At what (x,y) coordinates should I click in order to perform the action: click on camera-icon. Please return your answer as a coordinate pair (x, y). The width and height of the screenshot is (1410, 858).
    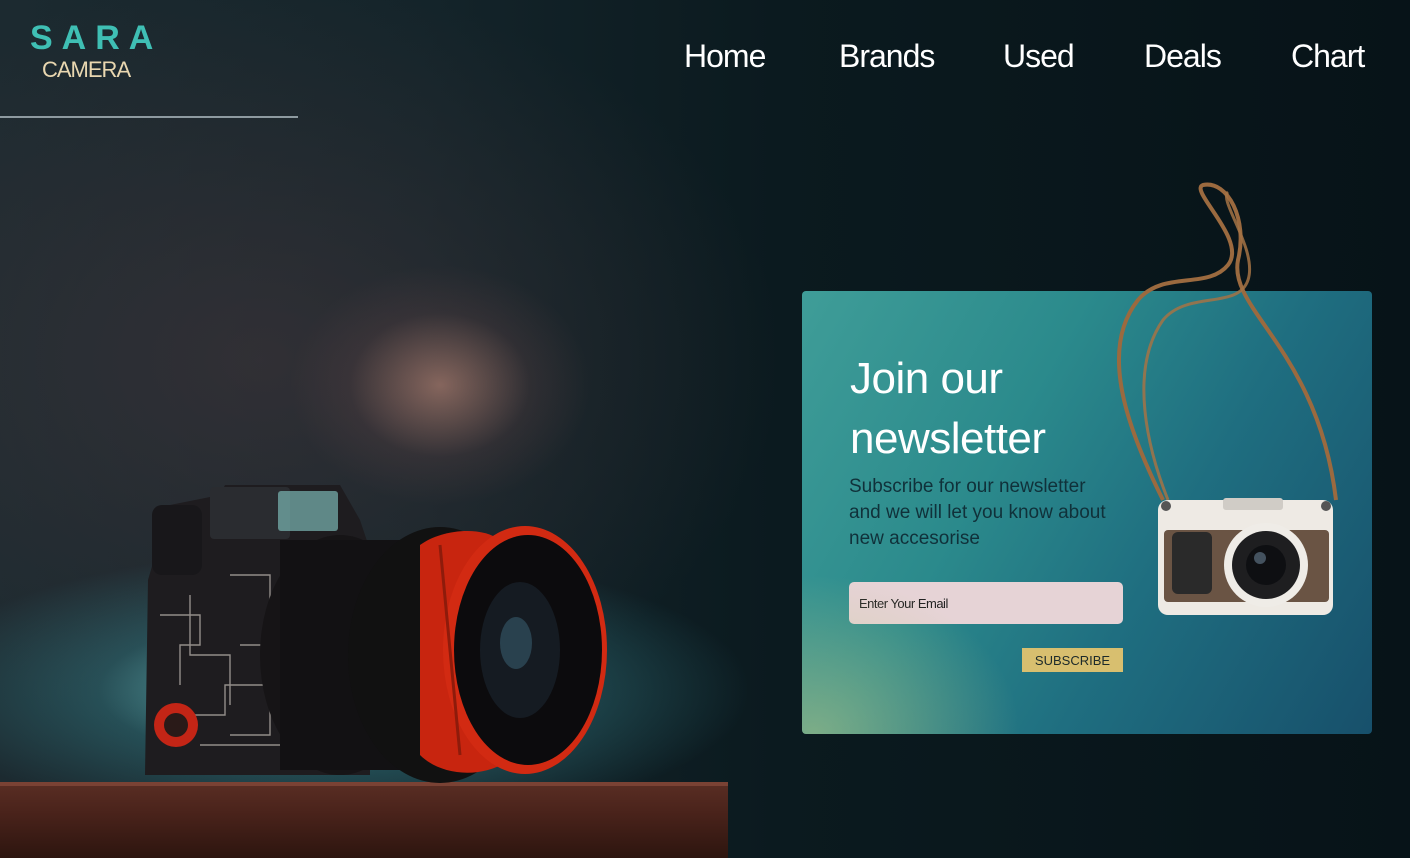
    Looking at the image, I should click on (376, 634).